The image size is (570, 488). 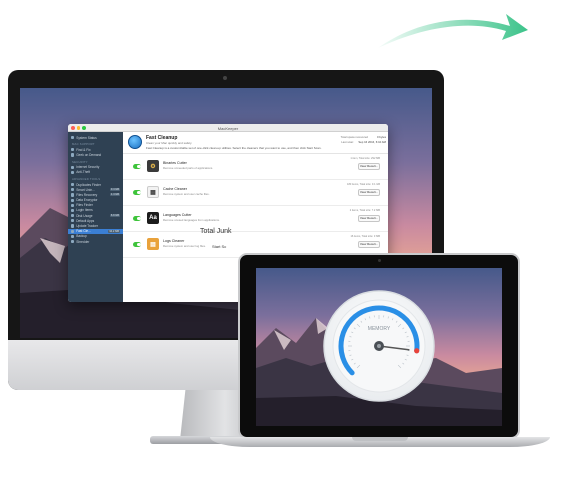 I want to click on cleaner-name: Logs Cleaner, so click(x=174, y=241).